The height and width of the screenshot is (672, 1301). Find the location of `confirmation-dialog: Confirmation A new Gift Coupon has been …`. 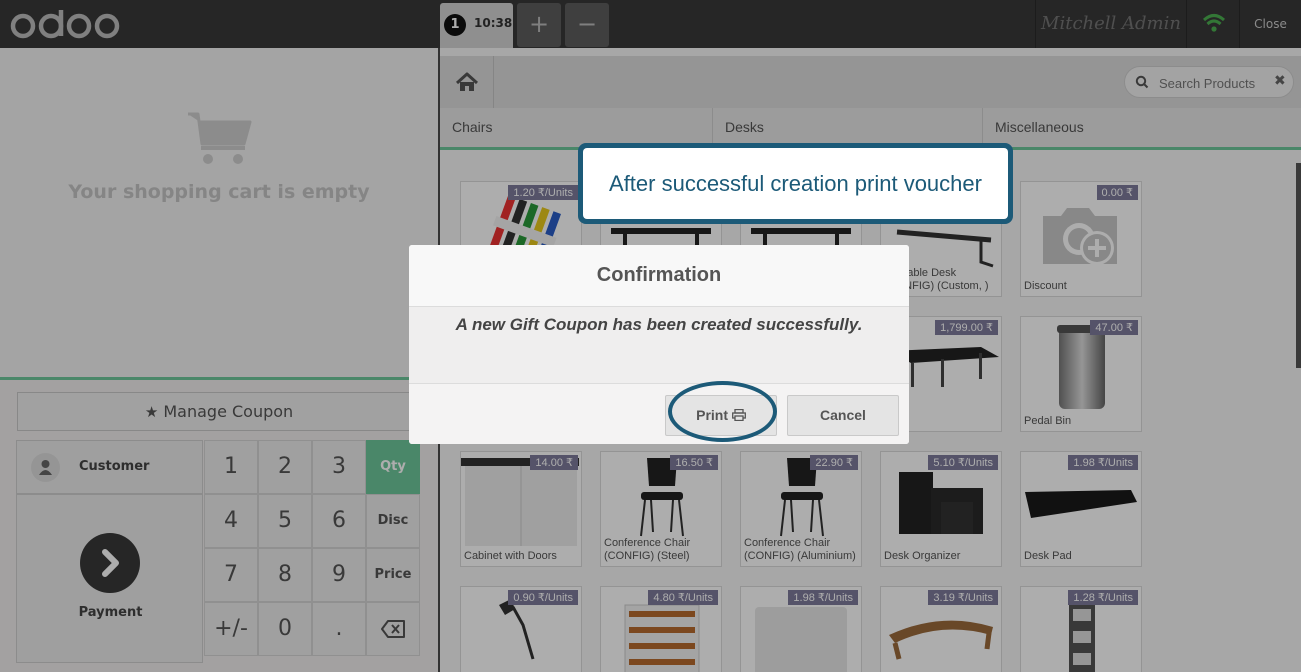

confirmation-dialog: Confirmation A new Gift Coupon has been … is located at coordinates (659, 344).